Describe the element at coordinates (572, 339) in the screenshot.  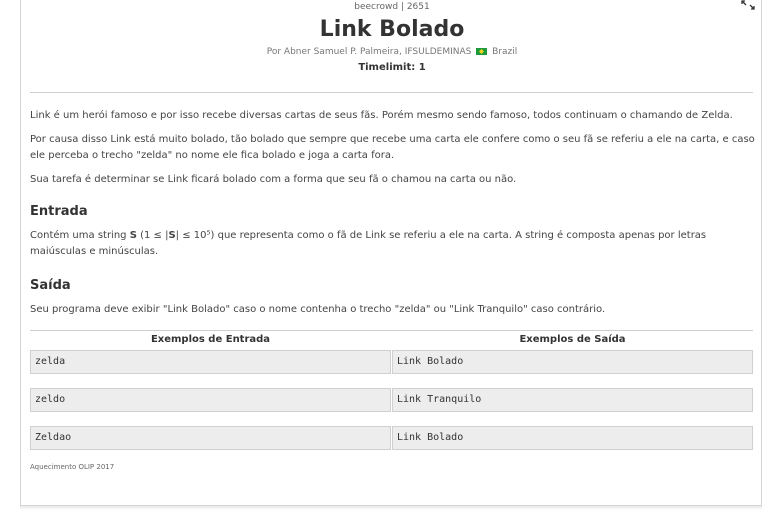
I see `examples-output-header: Exemplos de Saída` at that location.